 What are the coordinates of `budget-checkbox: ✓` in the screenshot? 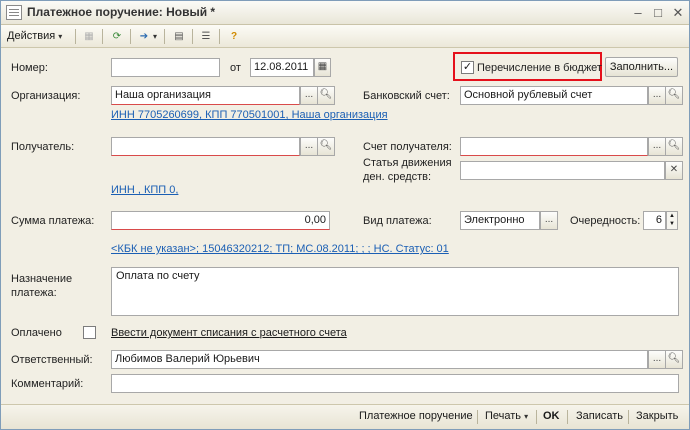 It's located at (467, 67).